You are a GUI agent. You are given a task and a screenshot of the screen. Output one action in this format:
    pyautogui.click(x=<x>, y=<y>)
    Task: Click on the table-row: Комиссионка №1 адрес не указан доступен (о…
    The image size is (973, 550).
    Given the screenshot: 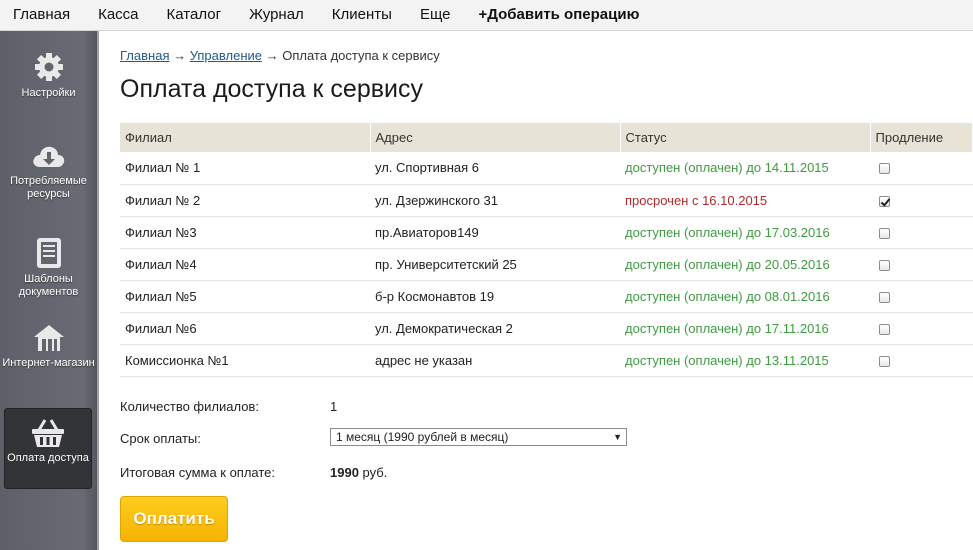 What is the action you would take?
    pyautogui.click(x=546, y=360)
    